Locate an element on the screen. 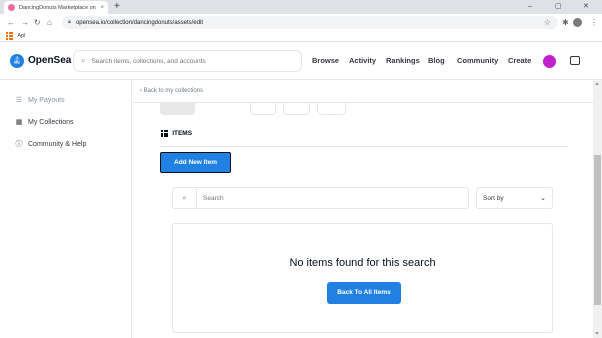 Image resolution: width=602 pixels, height=338 pixels. empty-message: No items found for this search is located at coordinates (362, 263).